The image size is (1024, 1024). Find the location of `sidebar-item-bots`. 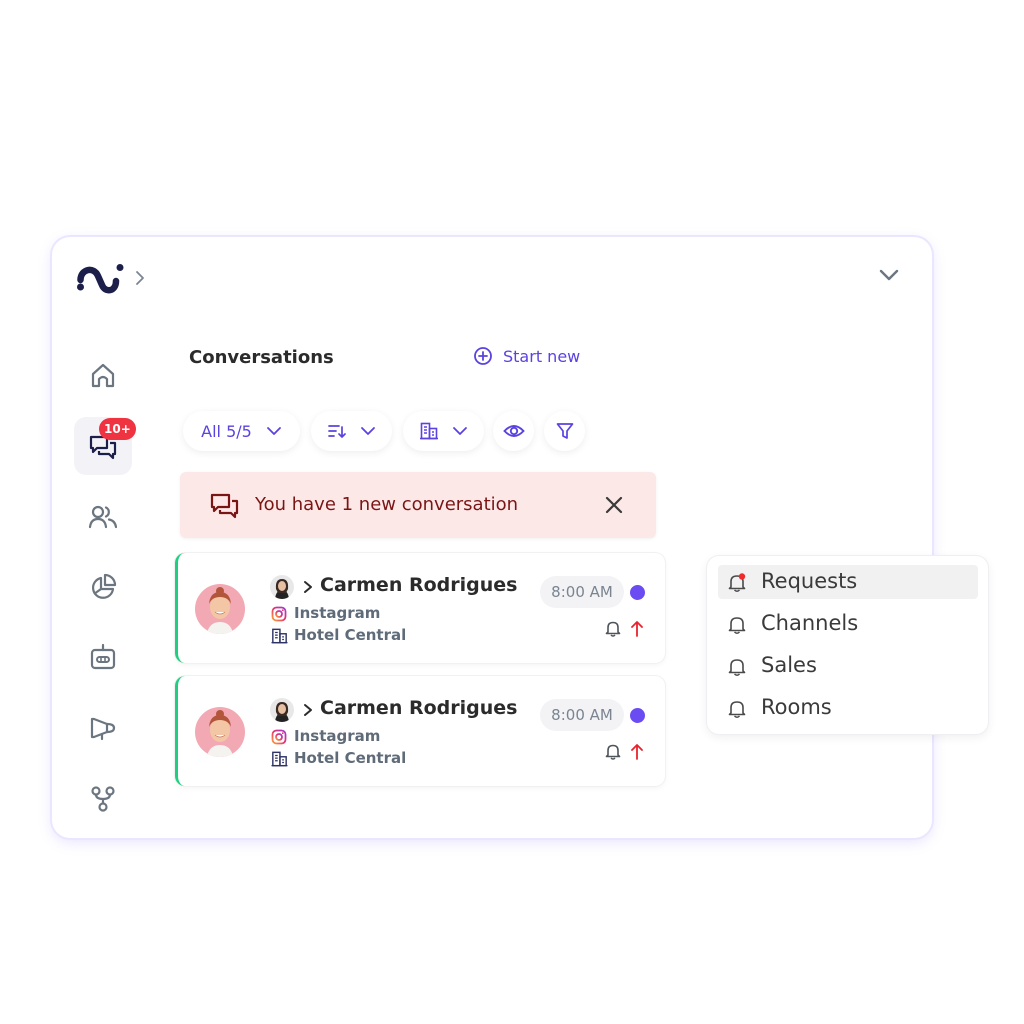

sidebar-item-bots is located at coordinates (103, 657).